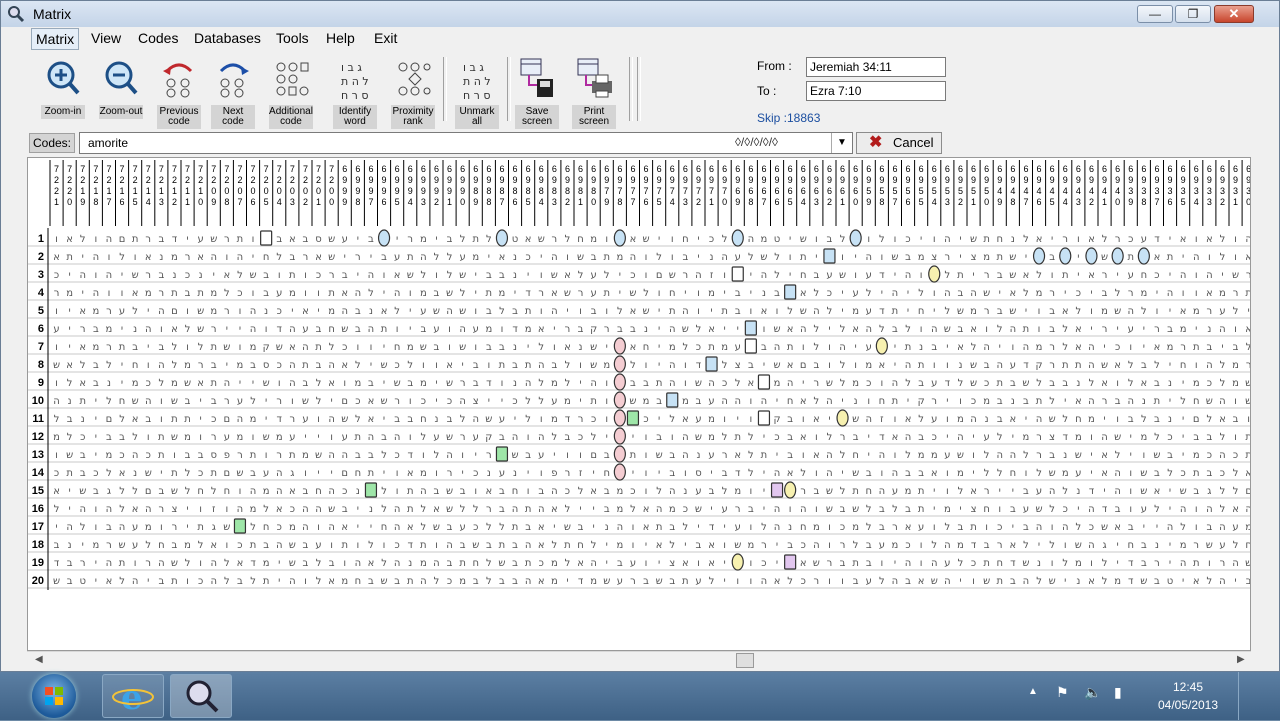 Image resolution: width=1280 pixels, height=721 pixels. Describe the element at coordinates (39, 659) in the screenshot. I see `scroll-left-icon: ◀` at that location.